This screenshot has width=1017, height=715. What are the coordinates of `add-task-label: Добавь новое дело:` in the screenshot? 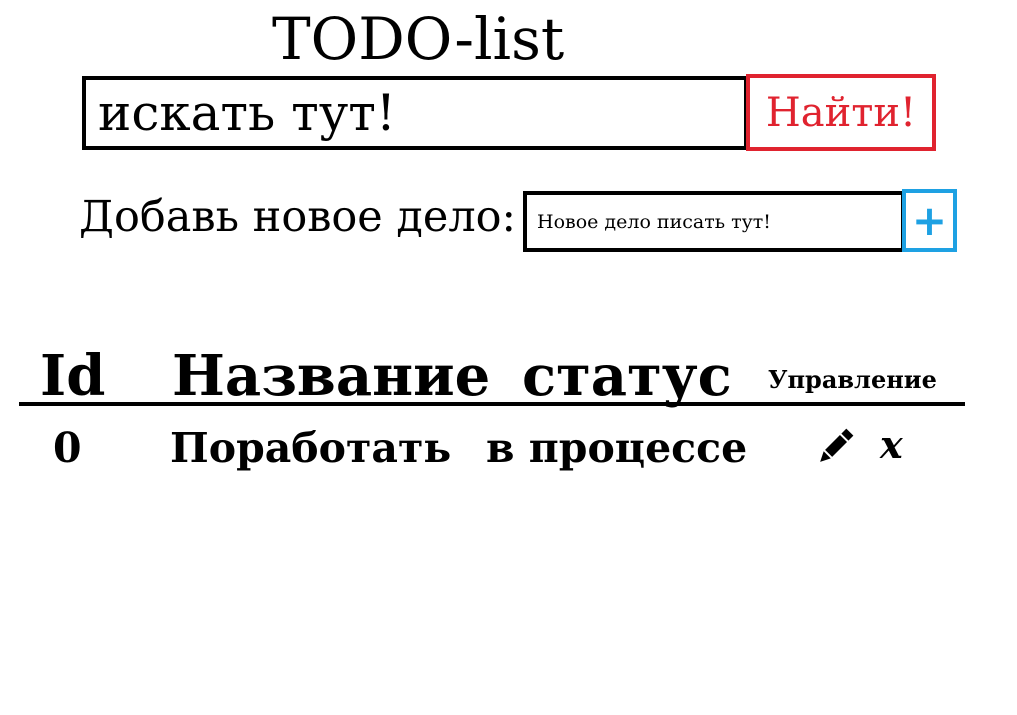 It's located at (298, 217).